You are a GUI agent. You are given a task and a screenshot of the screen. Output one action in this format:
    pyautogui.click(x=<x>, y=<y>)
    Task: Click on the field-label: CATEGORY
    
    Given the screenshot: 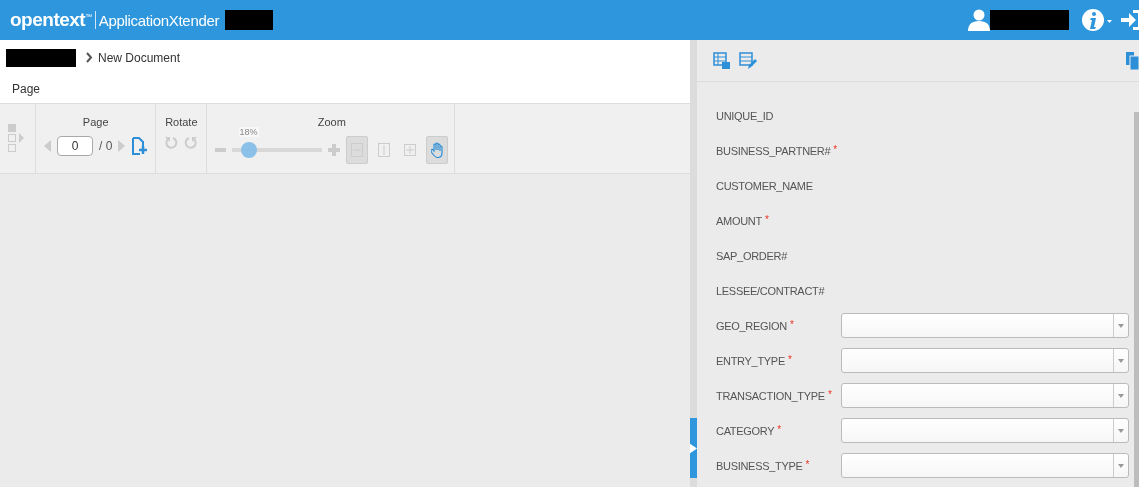 What is the action you would take?
    pyautogui.click(x=745, y=430)
    